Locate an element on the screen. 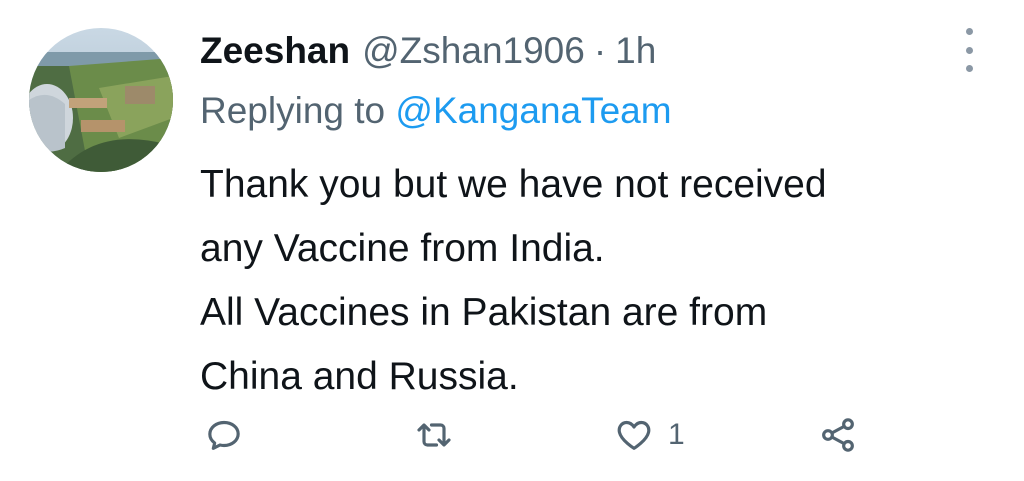 The height and width of the screenshot is (481, 1024). retweet-icon is located at coordinates (434, 435).